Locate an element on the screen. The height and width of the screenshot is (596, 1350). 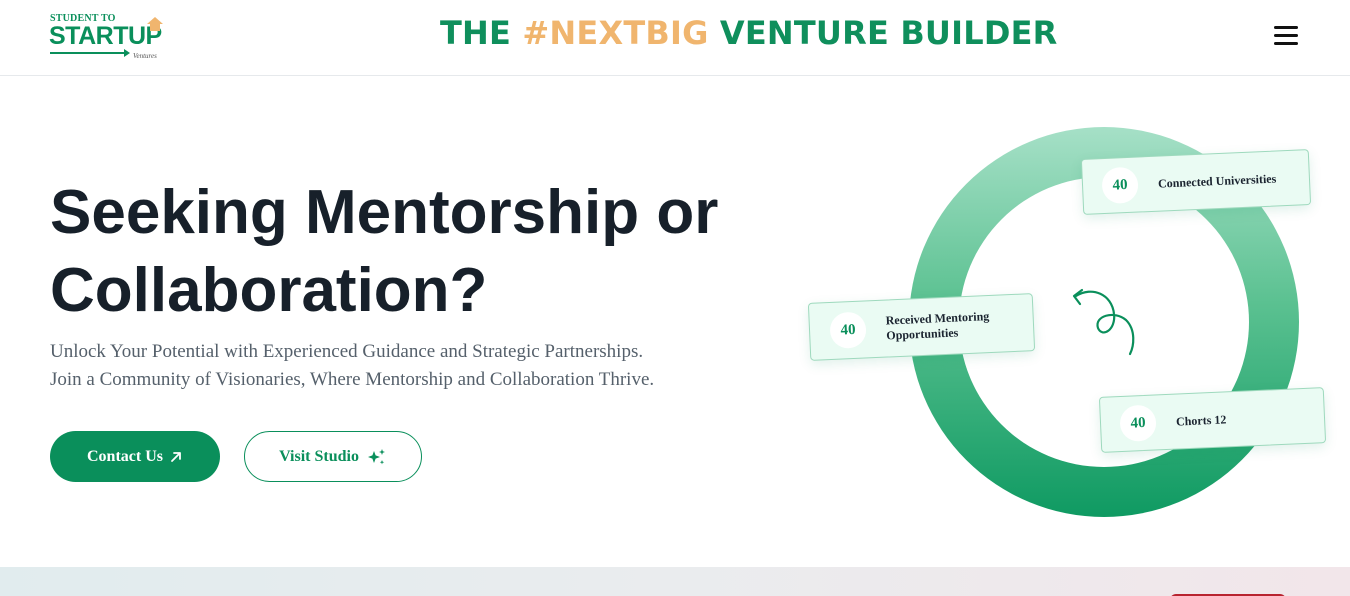
tagline-part2: #NEXTBIG is located at coordinates (615, 33).